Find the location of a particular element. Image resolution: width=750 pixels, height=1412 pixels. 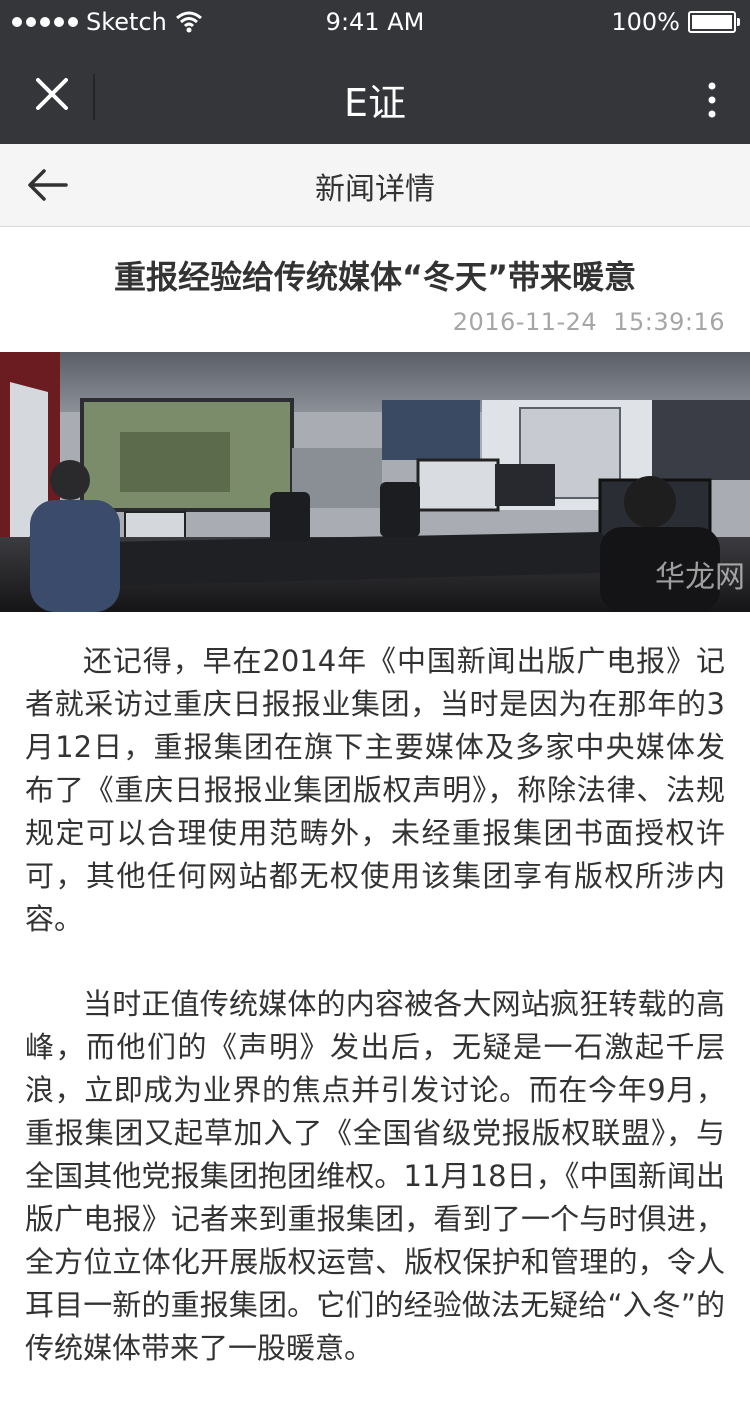

nav-bar: 新闻详情 is located at coordinates (375, 185).